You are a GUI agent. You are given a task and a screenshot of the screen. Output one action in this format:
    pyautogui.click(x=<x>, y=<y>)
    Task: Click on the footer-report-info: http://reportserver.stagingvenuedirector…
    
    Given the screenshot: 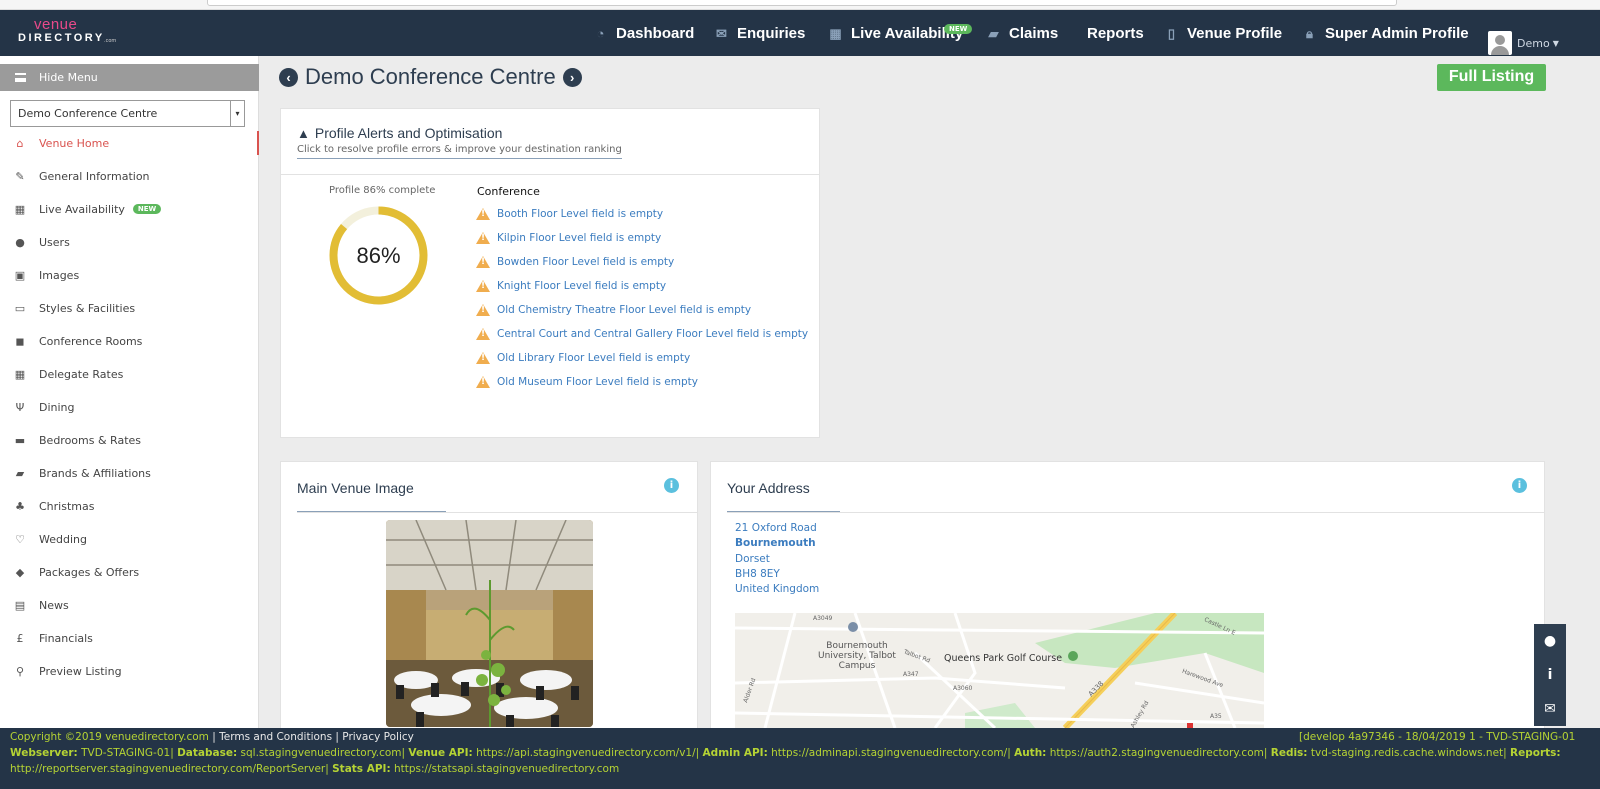 What is the action you would take?
    pyautogui.click(x=315, y=769)
    